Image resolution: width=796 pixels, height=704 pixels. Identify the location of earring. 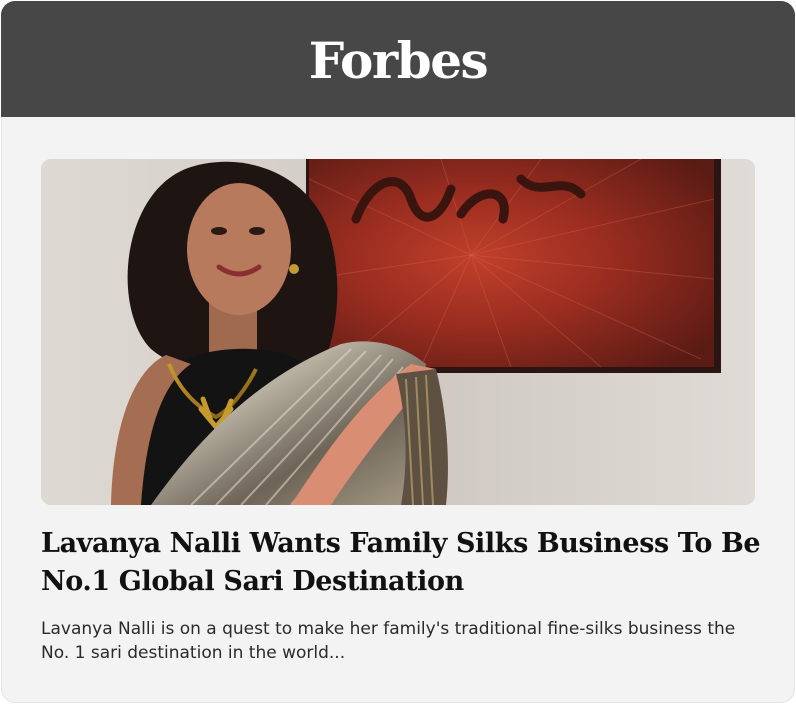
(294, 269).